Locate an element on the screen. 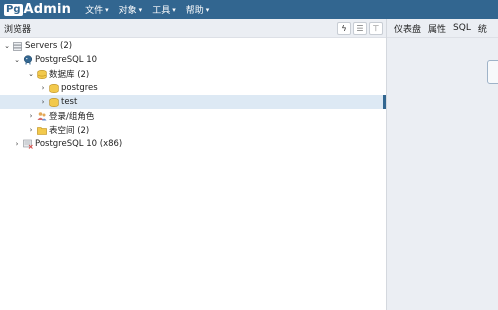  menu-object: 对象 ▾ is located at coordinates (130, 10).